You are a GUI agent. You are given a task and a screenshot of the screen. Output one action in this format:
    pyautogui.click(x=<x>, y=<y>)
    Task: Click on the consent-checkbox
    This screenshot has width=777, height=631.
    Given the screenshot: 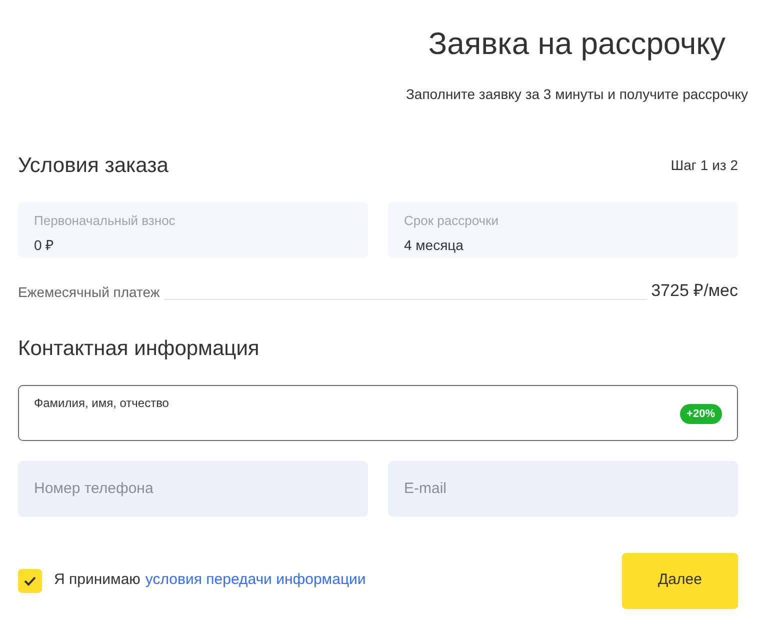 What is the action you would take?
    pyautogui.click(x=30, y=580)
    